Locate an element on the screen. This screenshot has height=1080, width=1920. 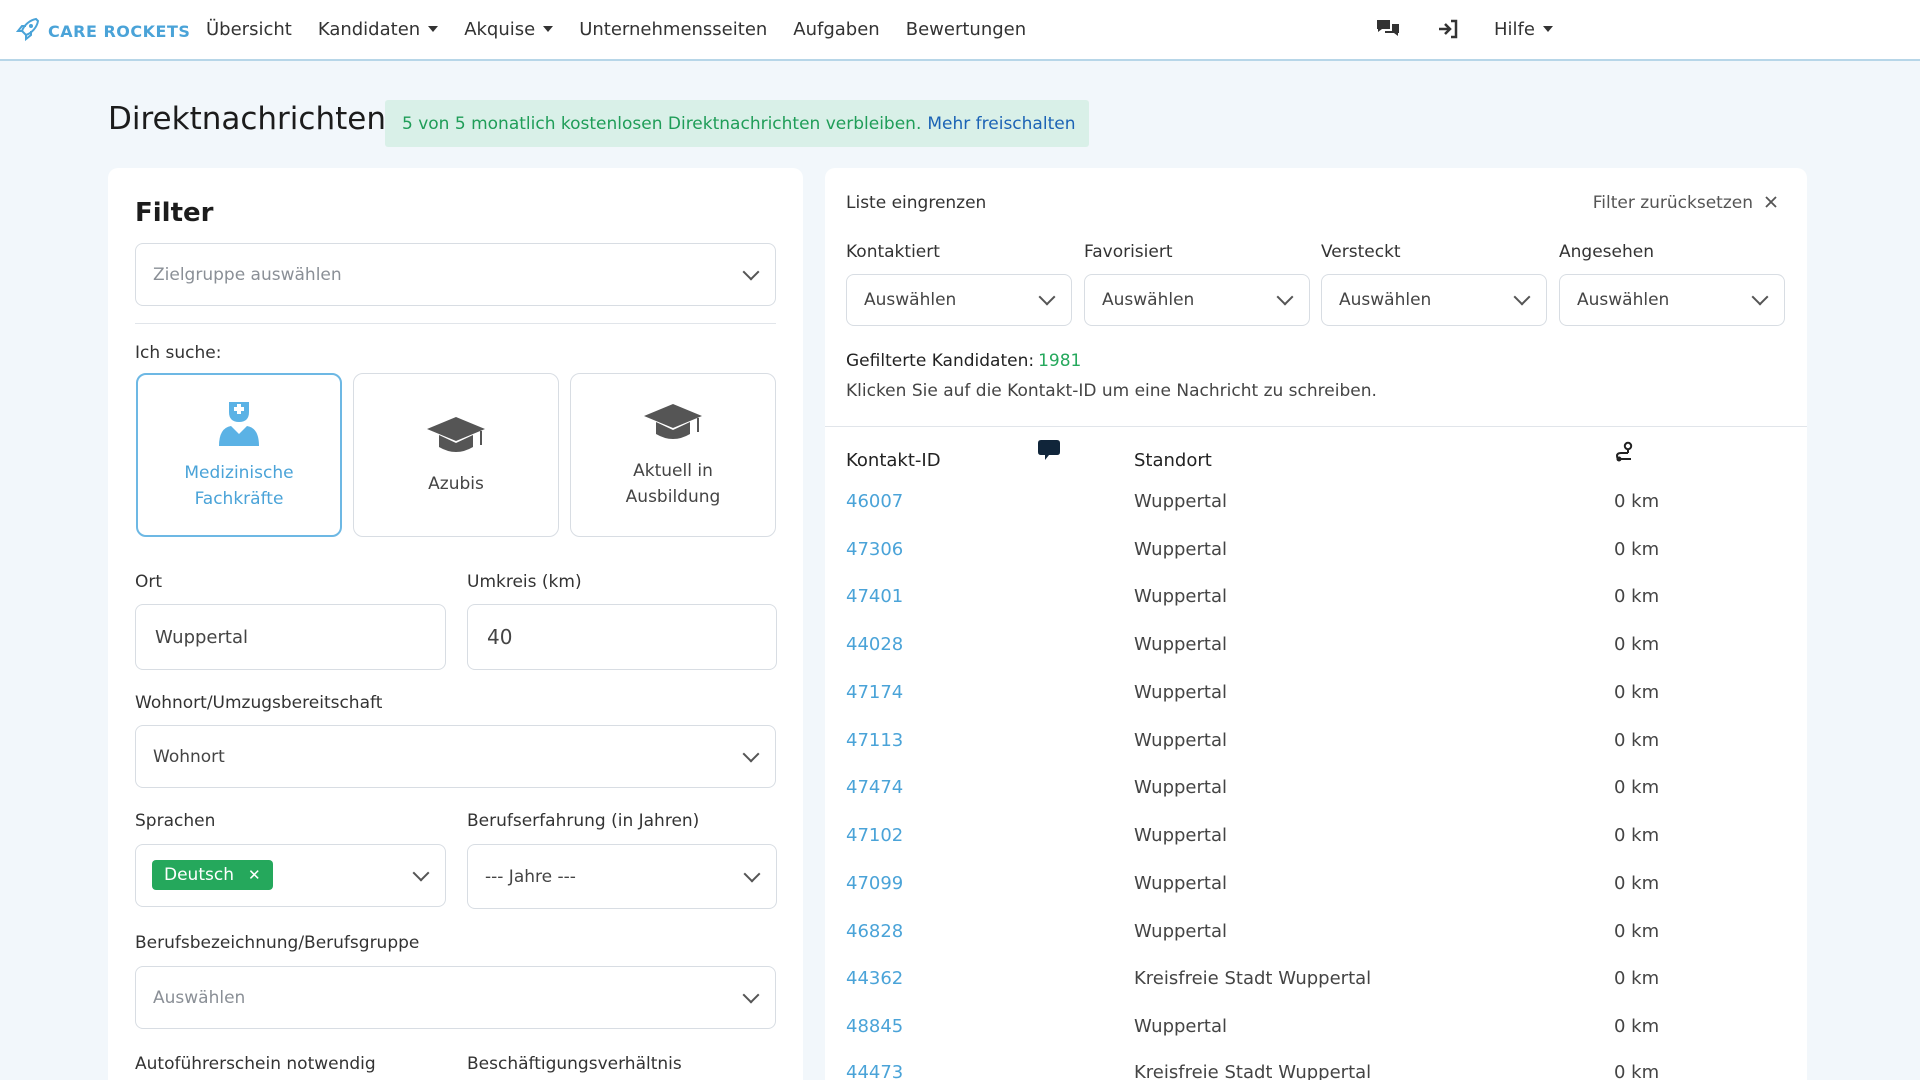
nav-label: Kandidaten is located at coordinates (369, 29).